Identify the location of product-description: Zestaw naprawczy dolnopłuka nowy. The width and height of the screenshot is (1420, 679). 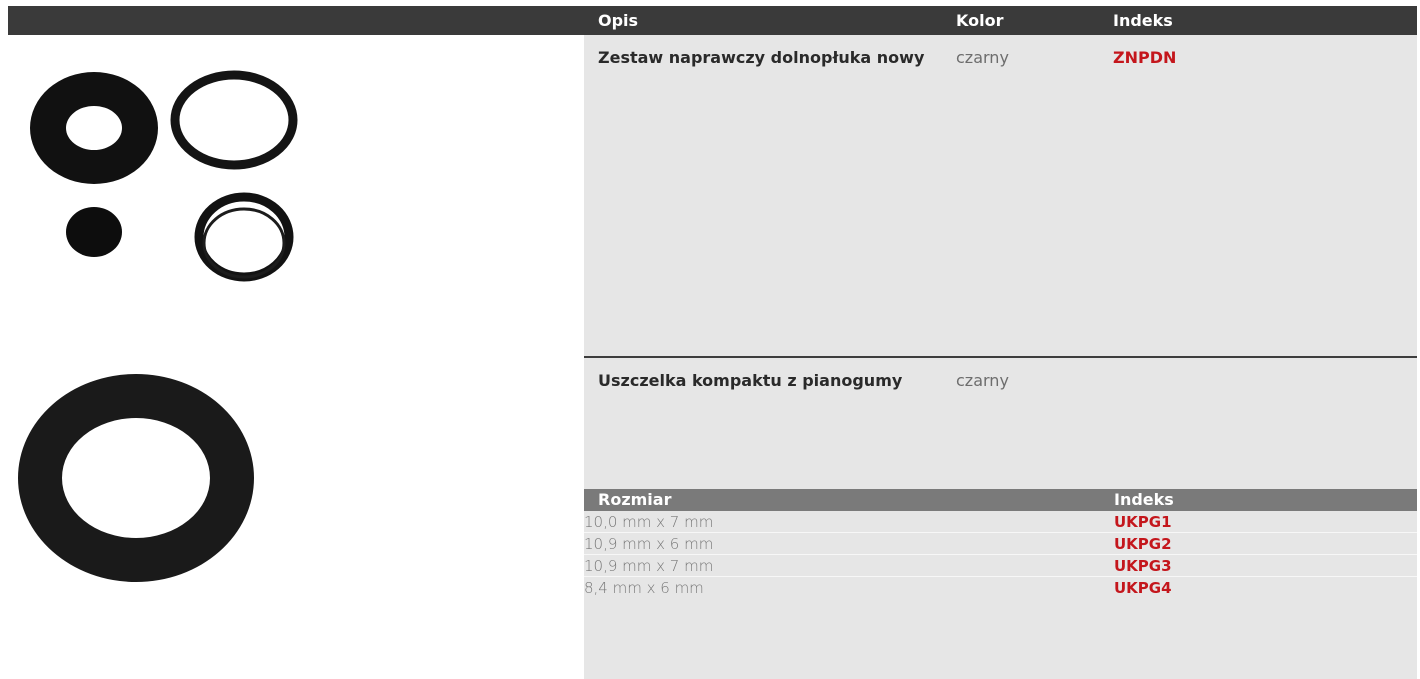
(761, 57).